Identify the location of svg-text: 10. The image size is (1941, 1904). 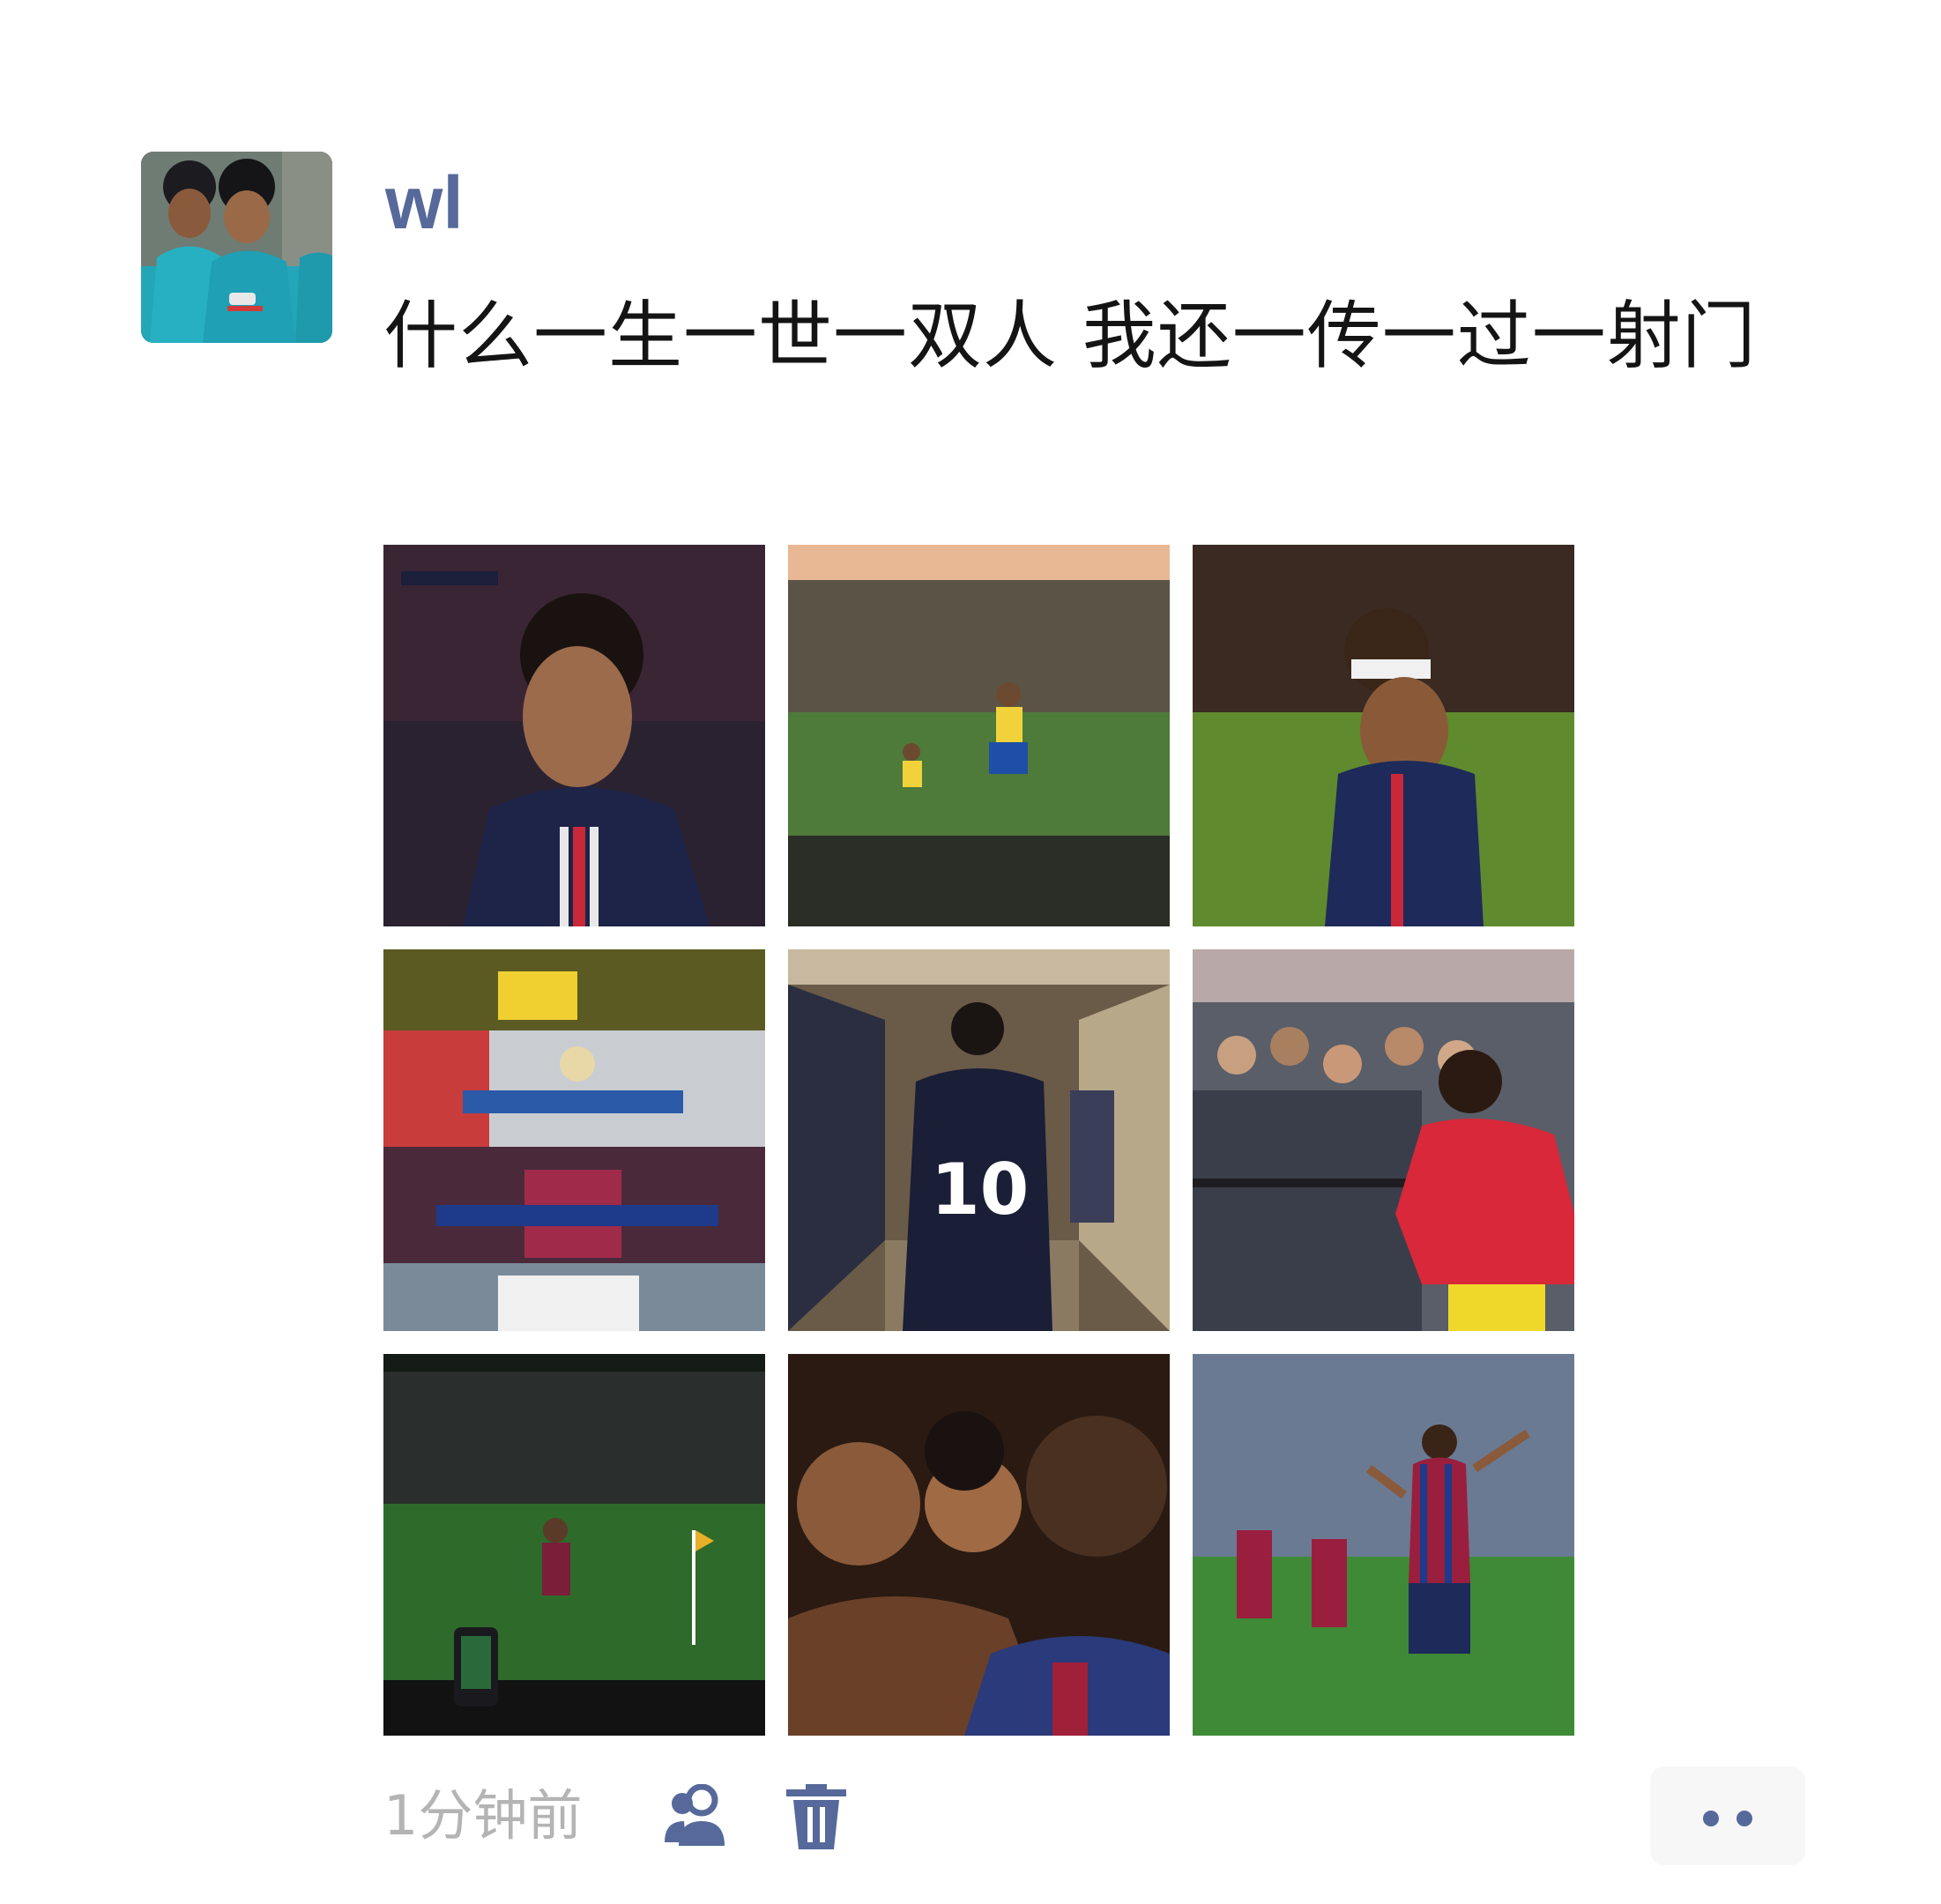
(980, 1190).